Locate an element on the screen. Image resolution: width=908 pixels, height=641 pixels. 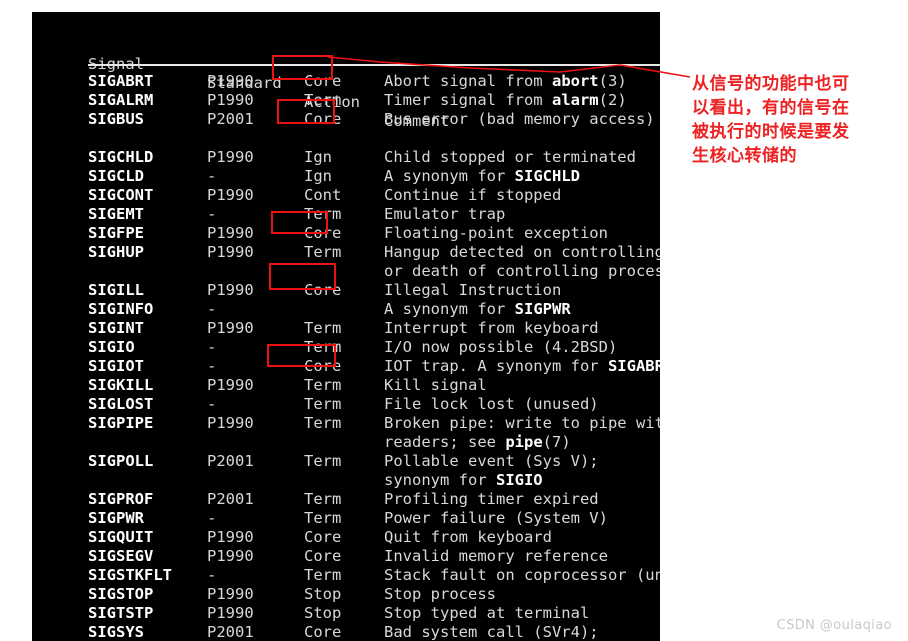
cell-comment: Emulator trap is located at coordinates (444, 214).